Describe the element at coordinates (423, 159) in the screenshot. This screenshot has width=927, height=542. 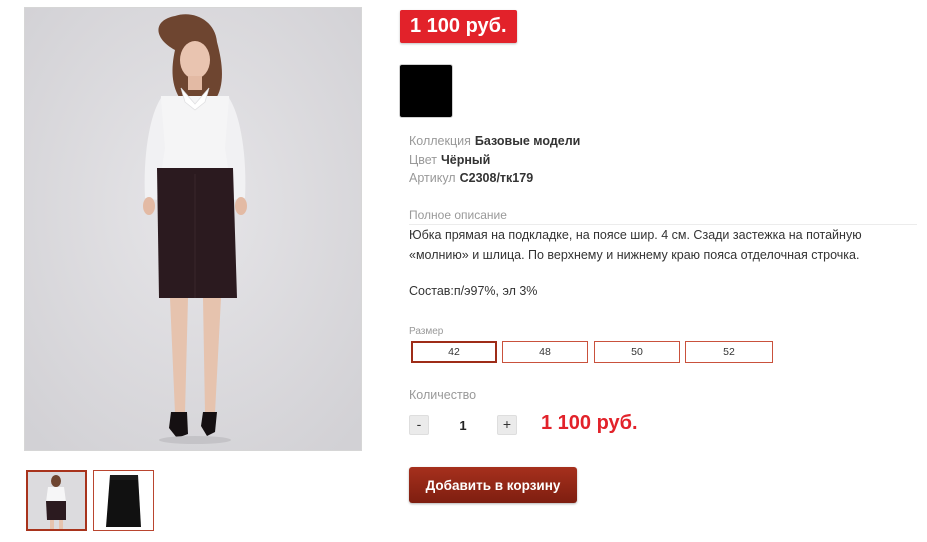
I see `property-label: Цвет` at that location.